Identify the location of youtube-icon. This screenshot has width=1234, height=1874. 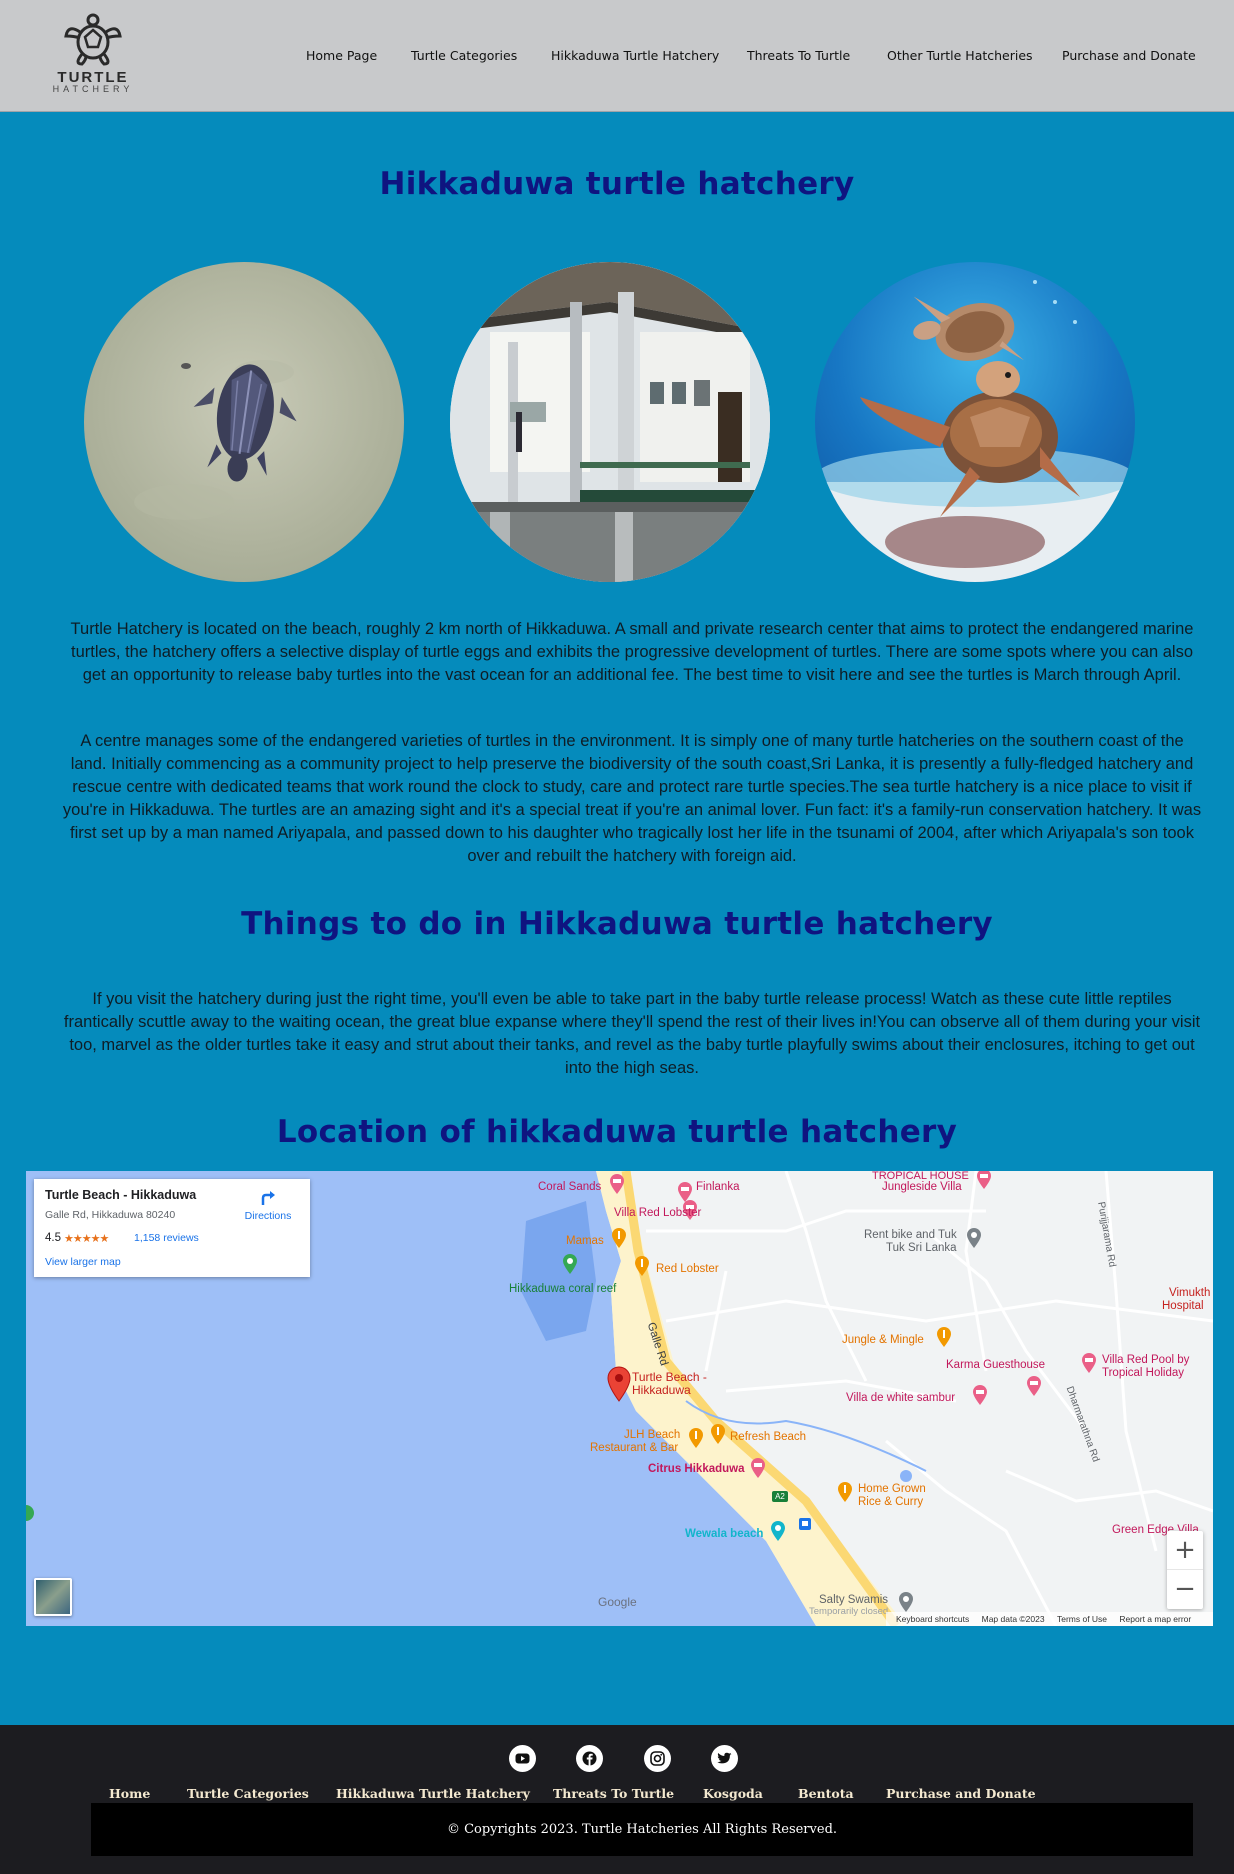
(522, 1758).